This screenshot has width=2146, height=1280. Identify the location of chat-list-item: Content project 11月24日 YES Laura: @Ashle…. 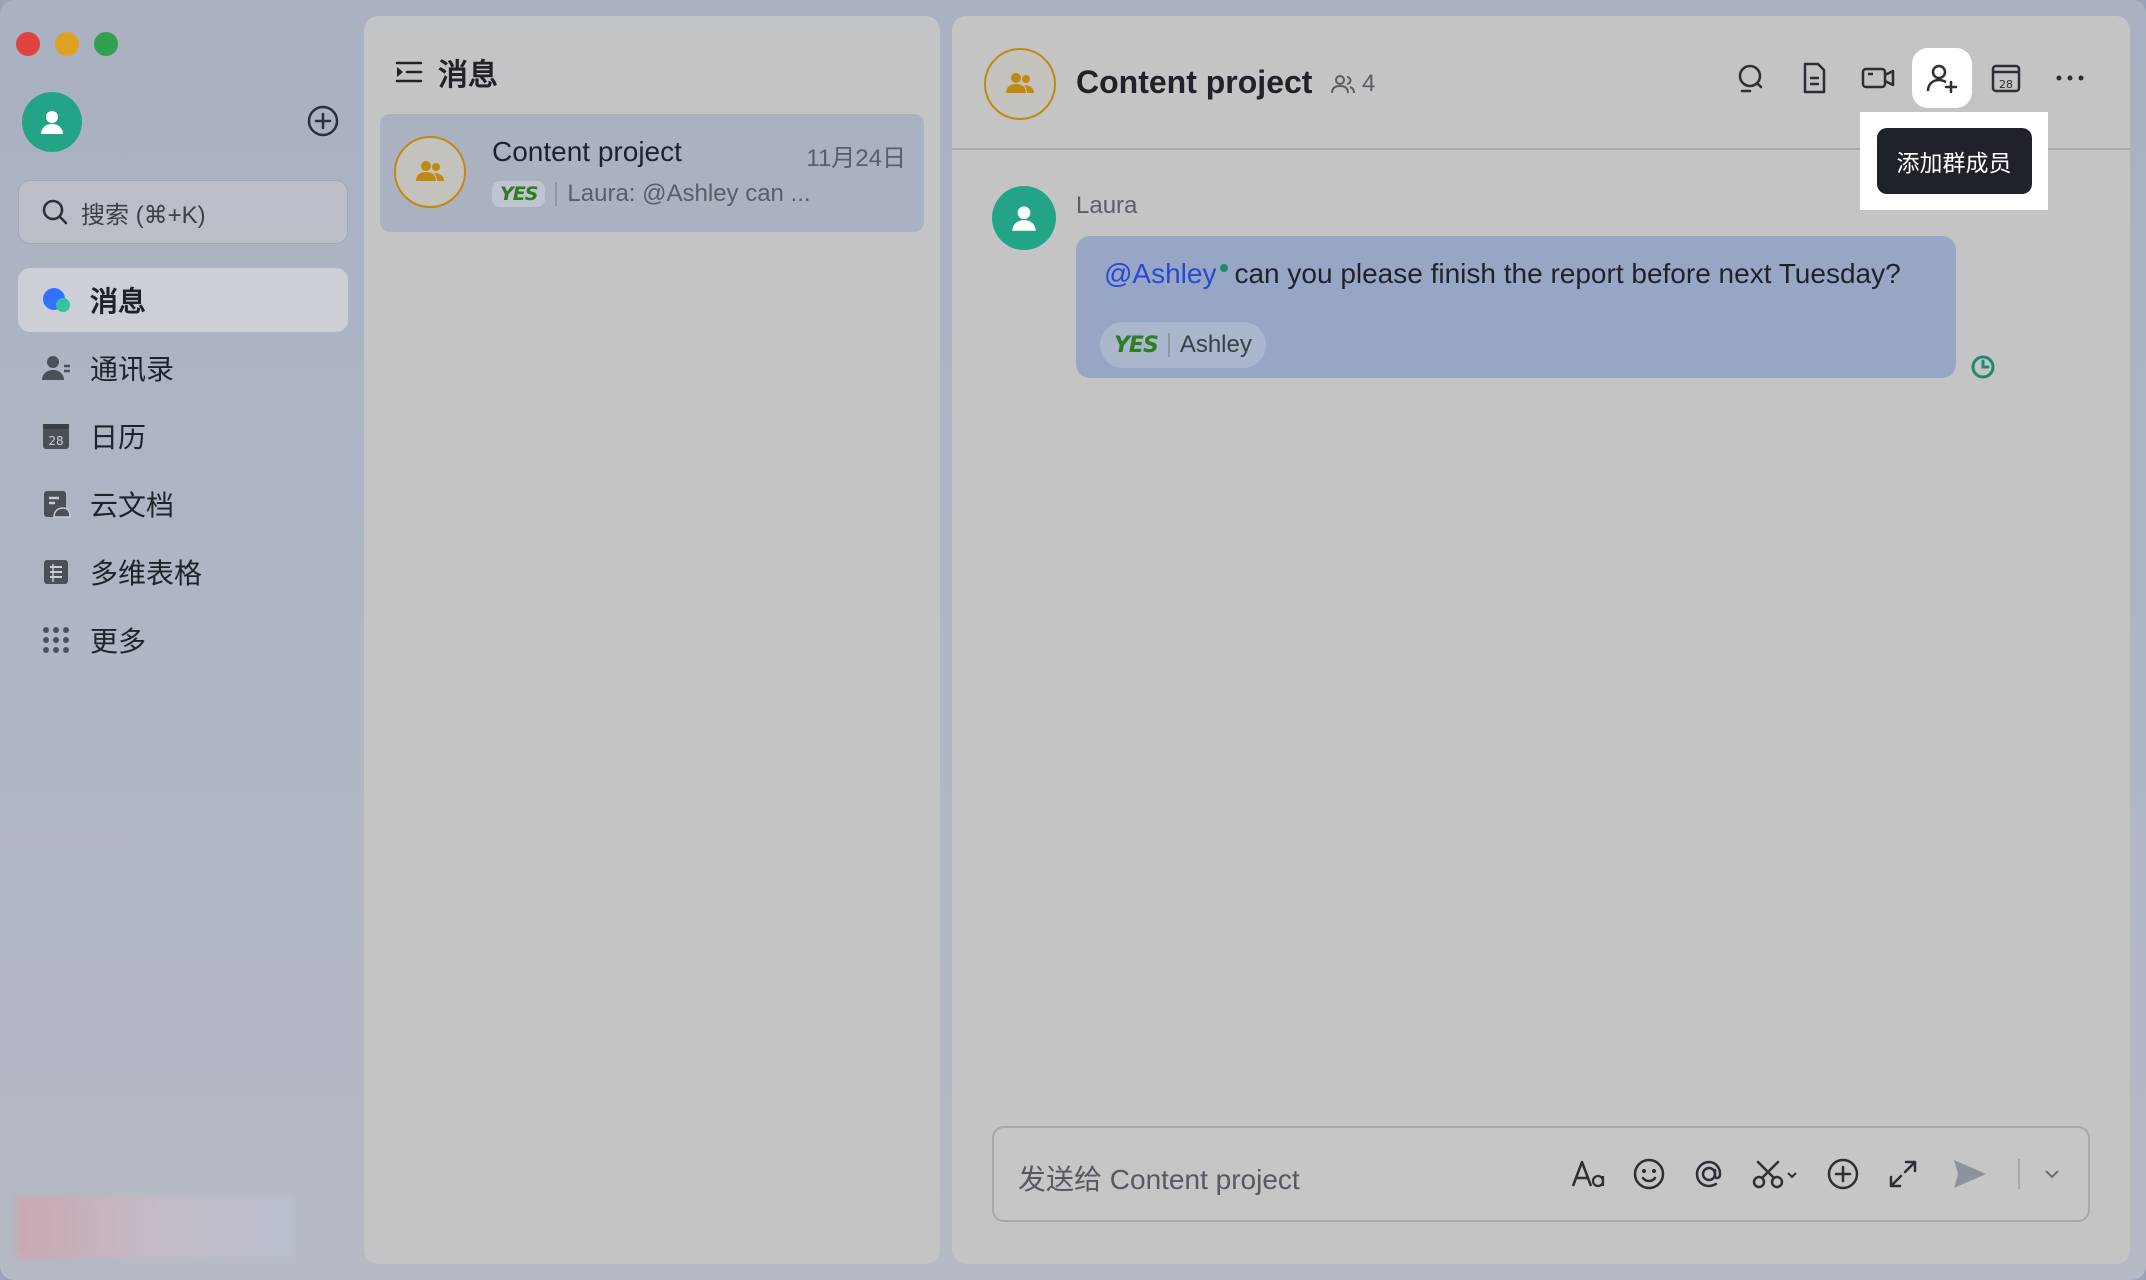
(652, 173).